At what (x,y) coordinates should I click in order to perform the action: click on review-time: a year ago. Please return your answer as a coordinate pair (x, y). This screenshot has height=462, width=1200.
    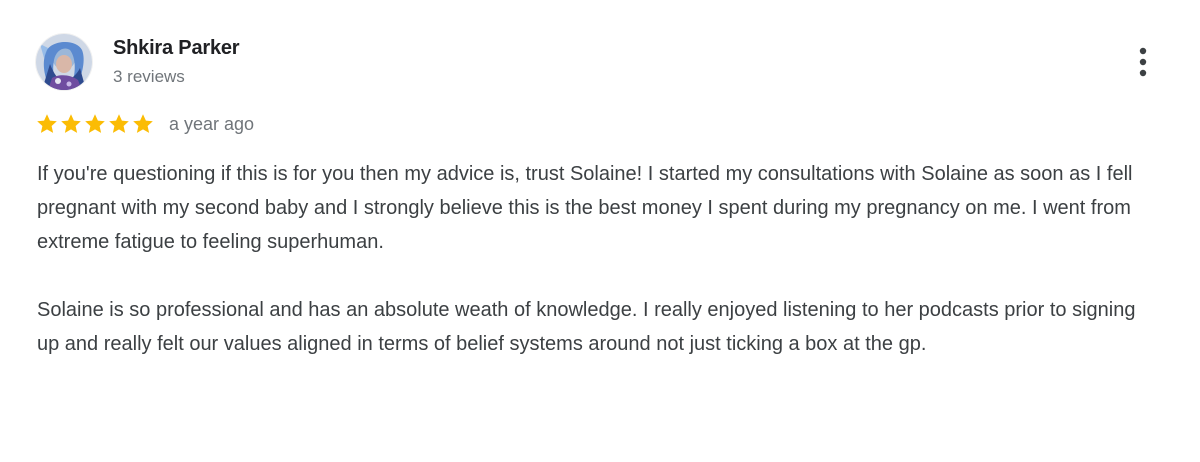
    Looking at the image, I should click on (212, 124).